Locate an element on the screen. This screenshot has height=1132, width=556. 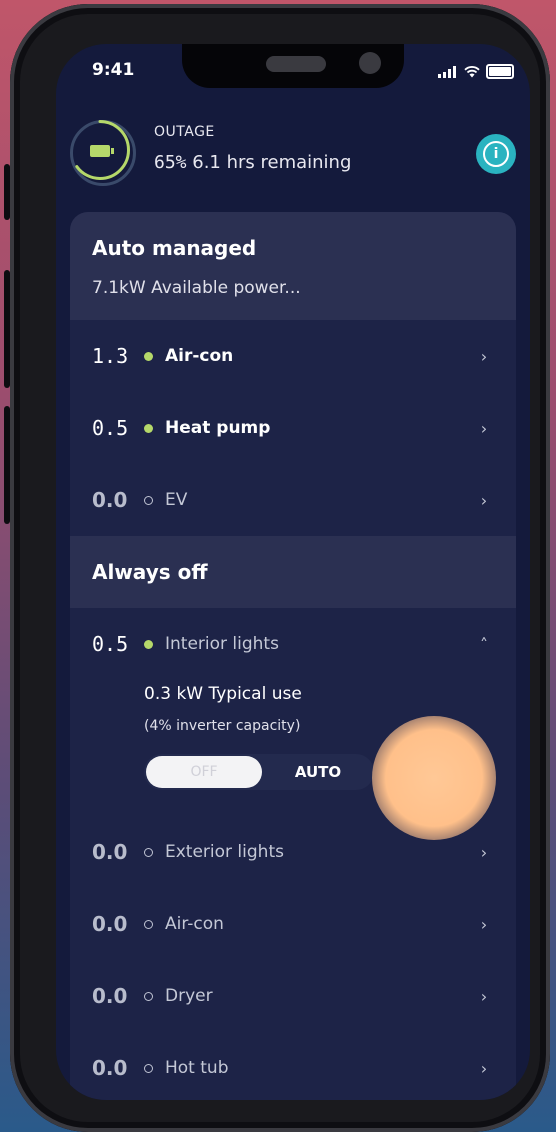
always-off-header: Always off is located at coordinates (293, 572).